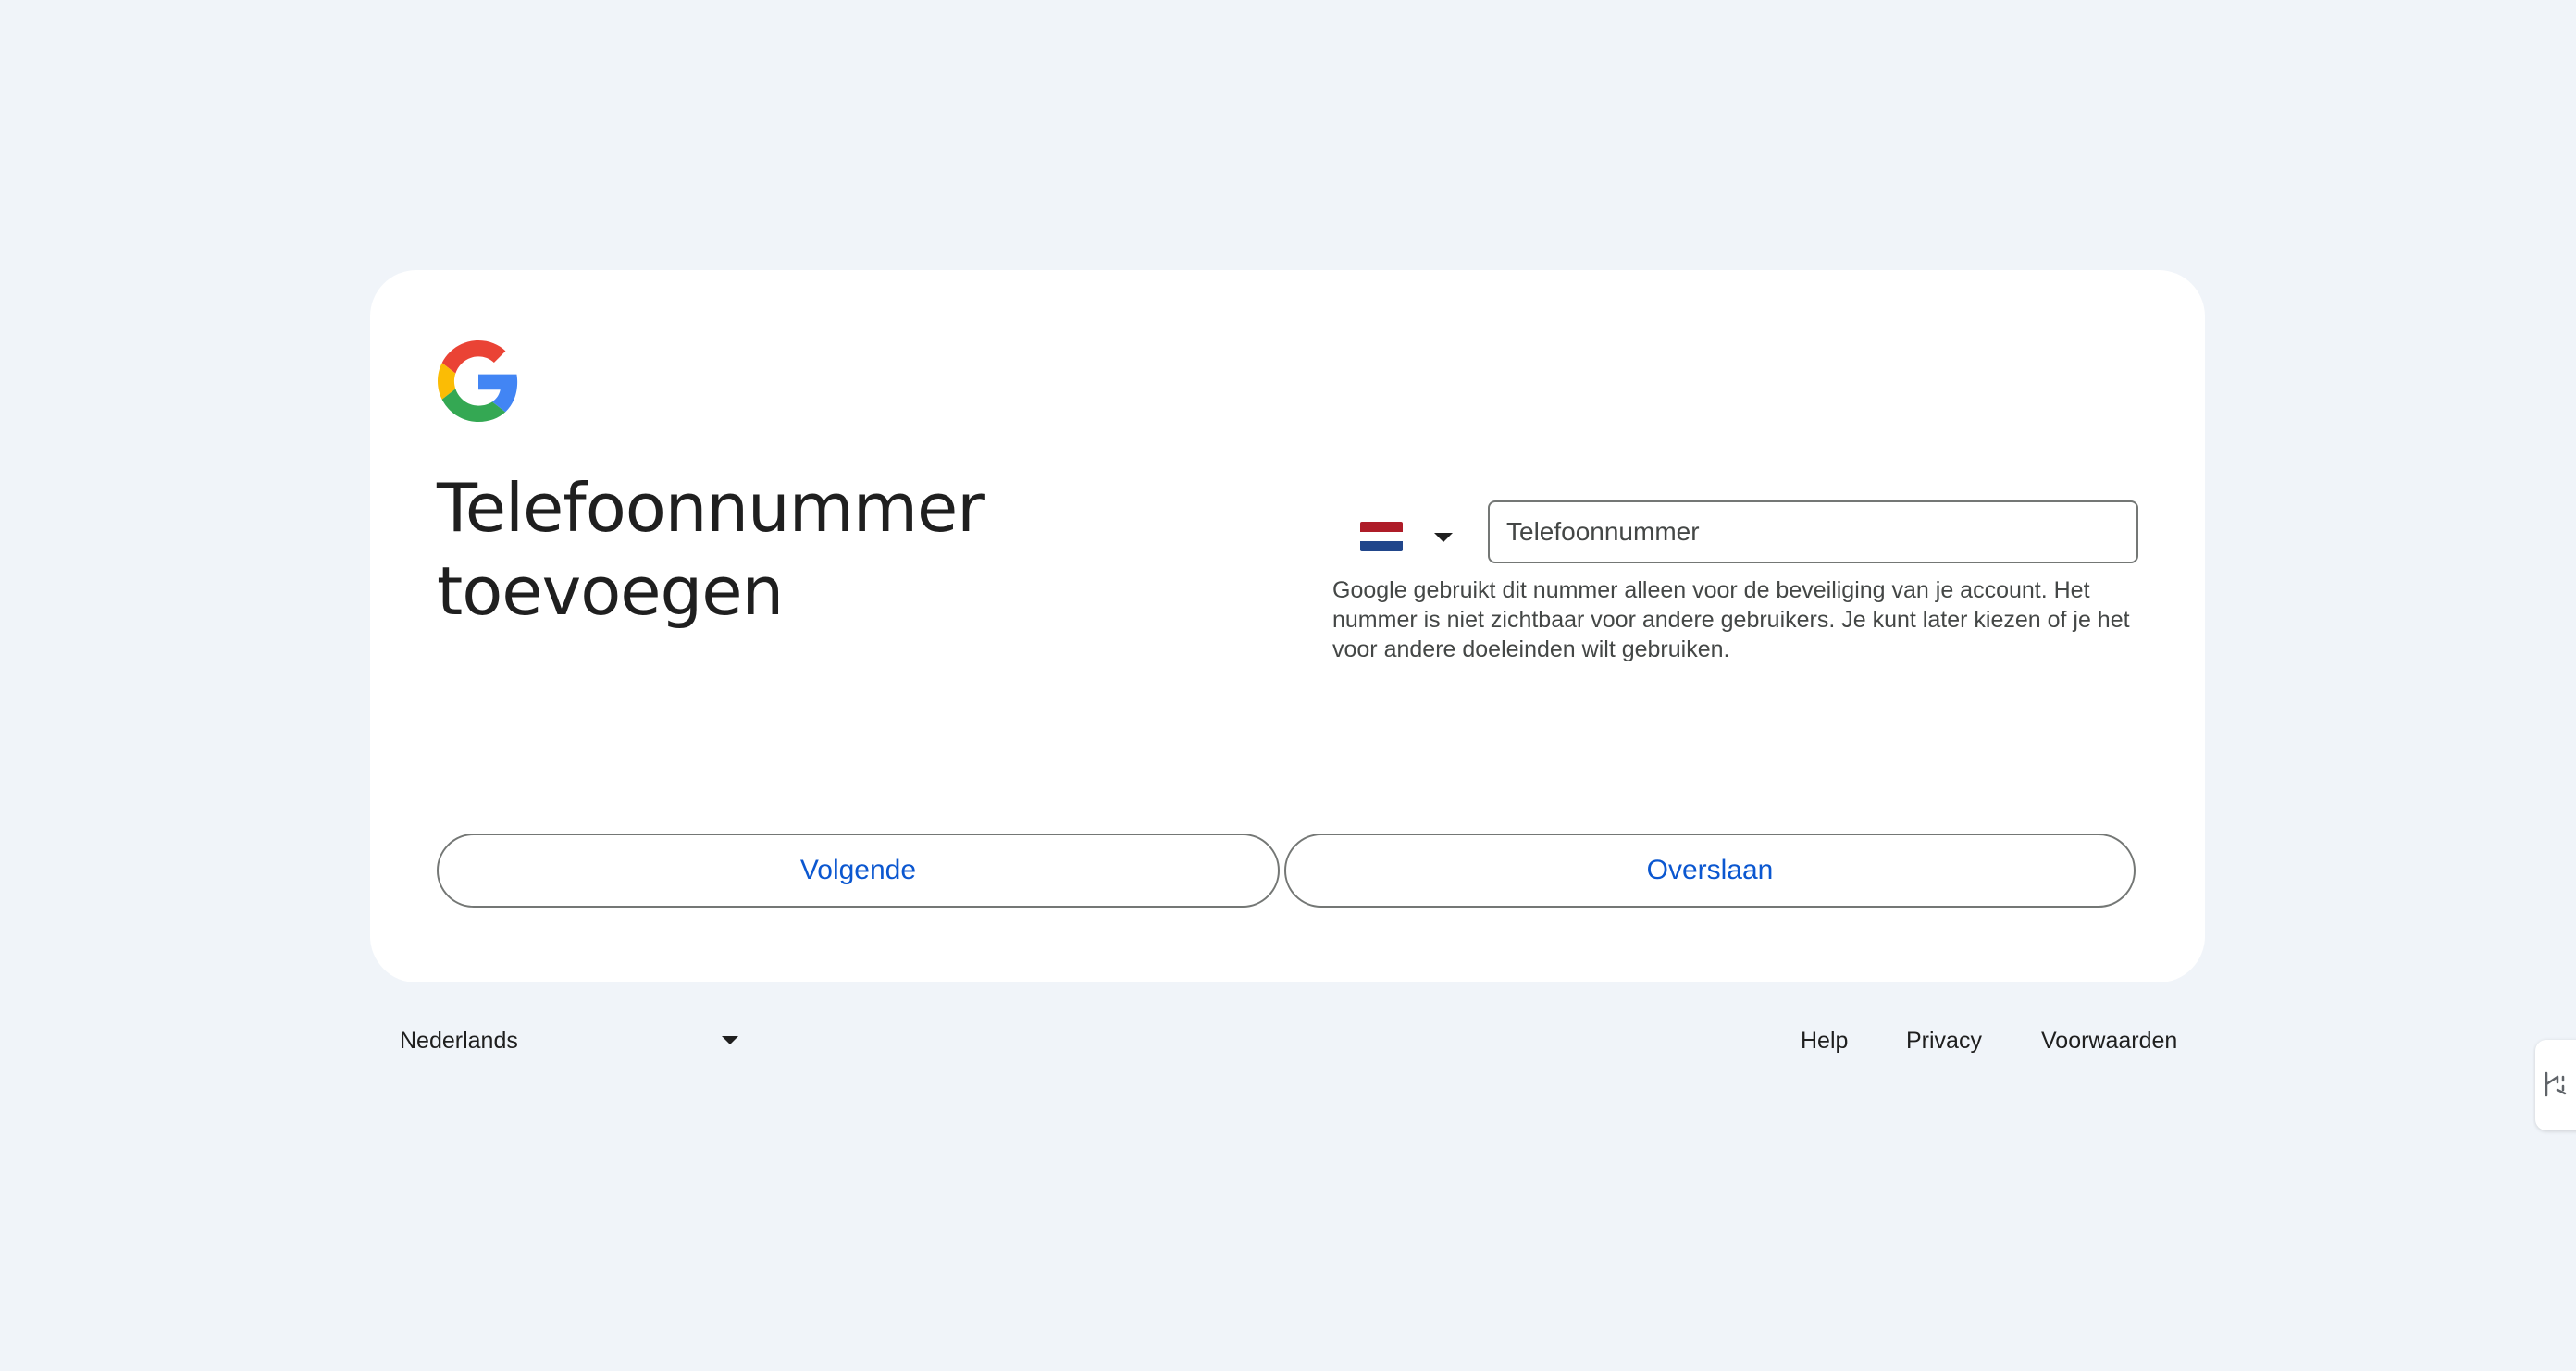 This screenshot has height=1371, width=2576. What do you see at coordinates (610, 591) in the screenshot?
I see `page-title-line2: toevoegen` at bounding box center [610, 591].